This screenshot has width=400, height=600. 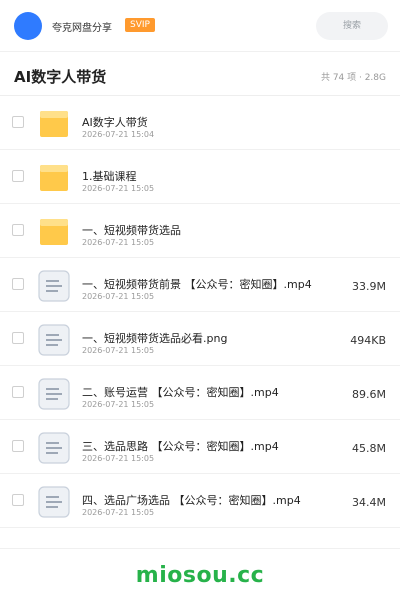 What do you see at coordinates (369, 394) in the screenshot?
I see `file-size: 89.6M` at bounding box center [369, 394].